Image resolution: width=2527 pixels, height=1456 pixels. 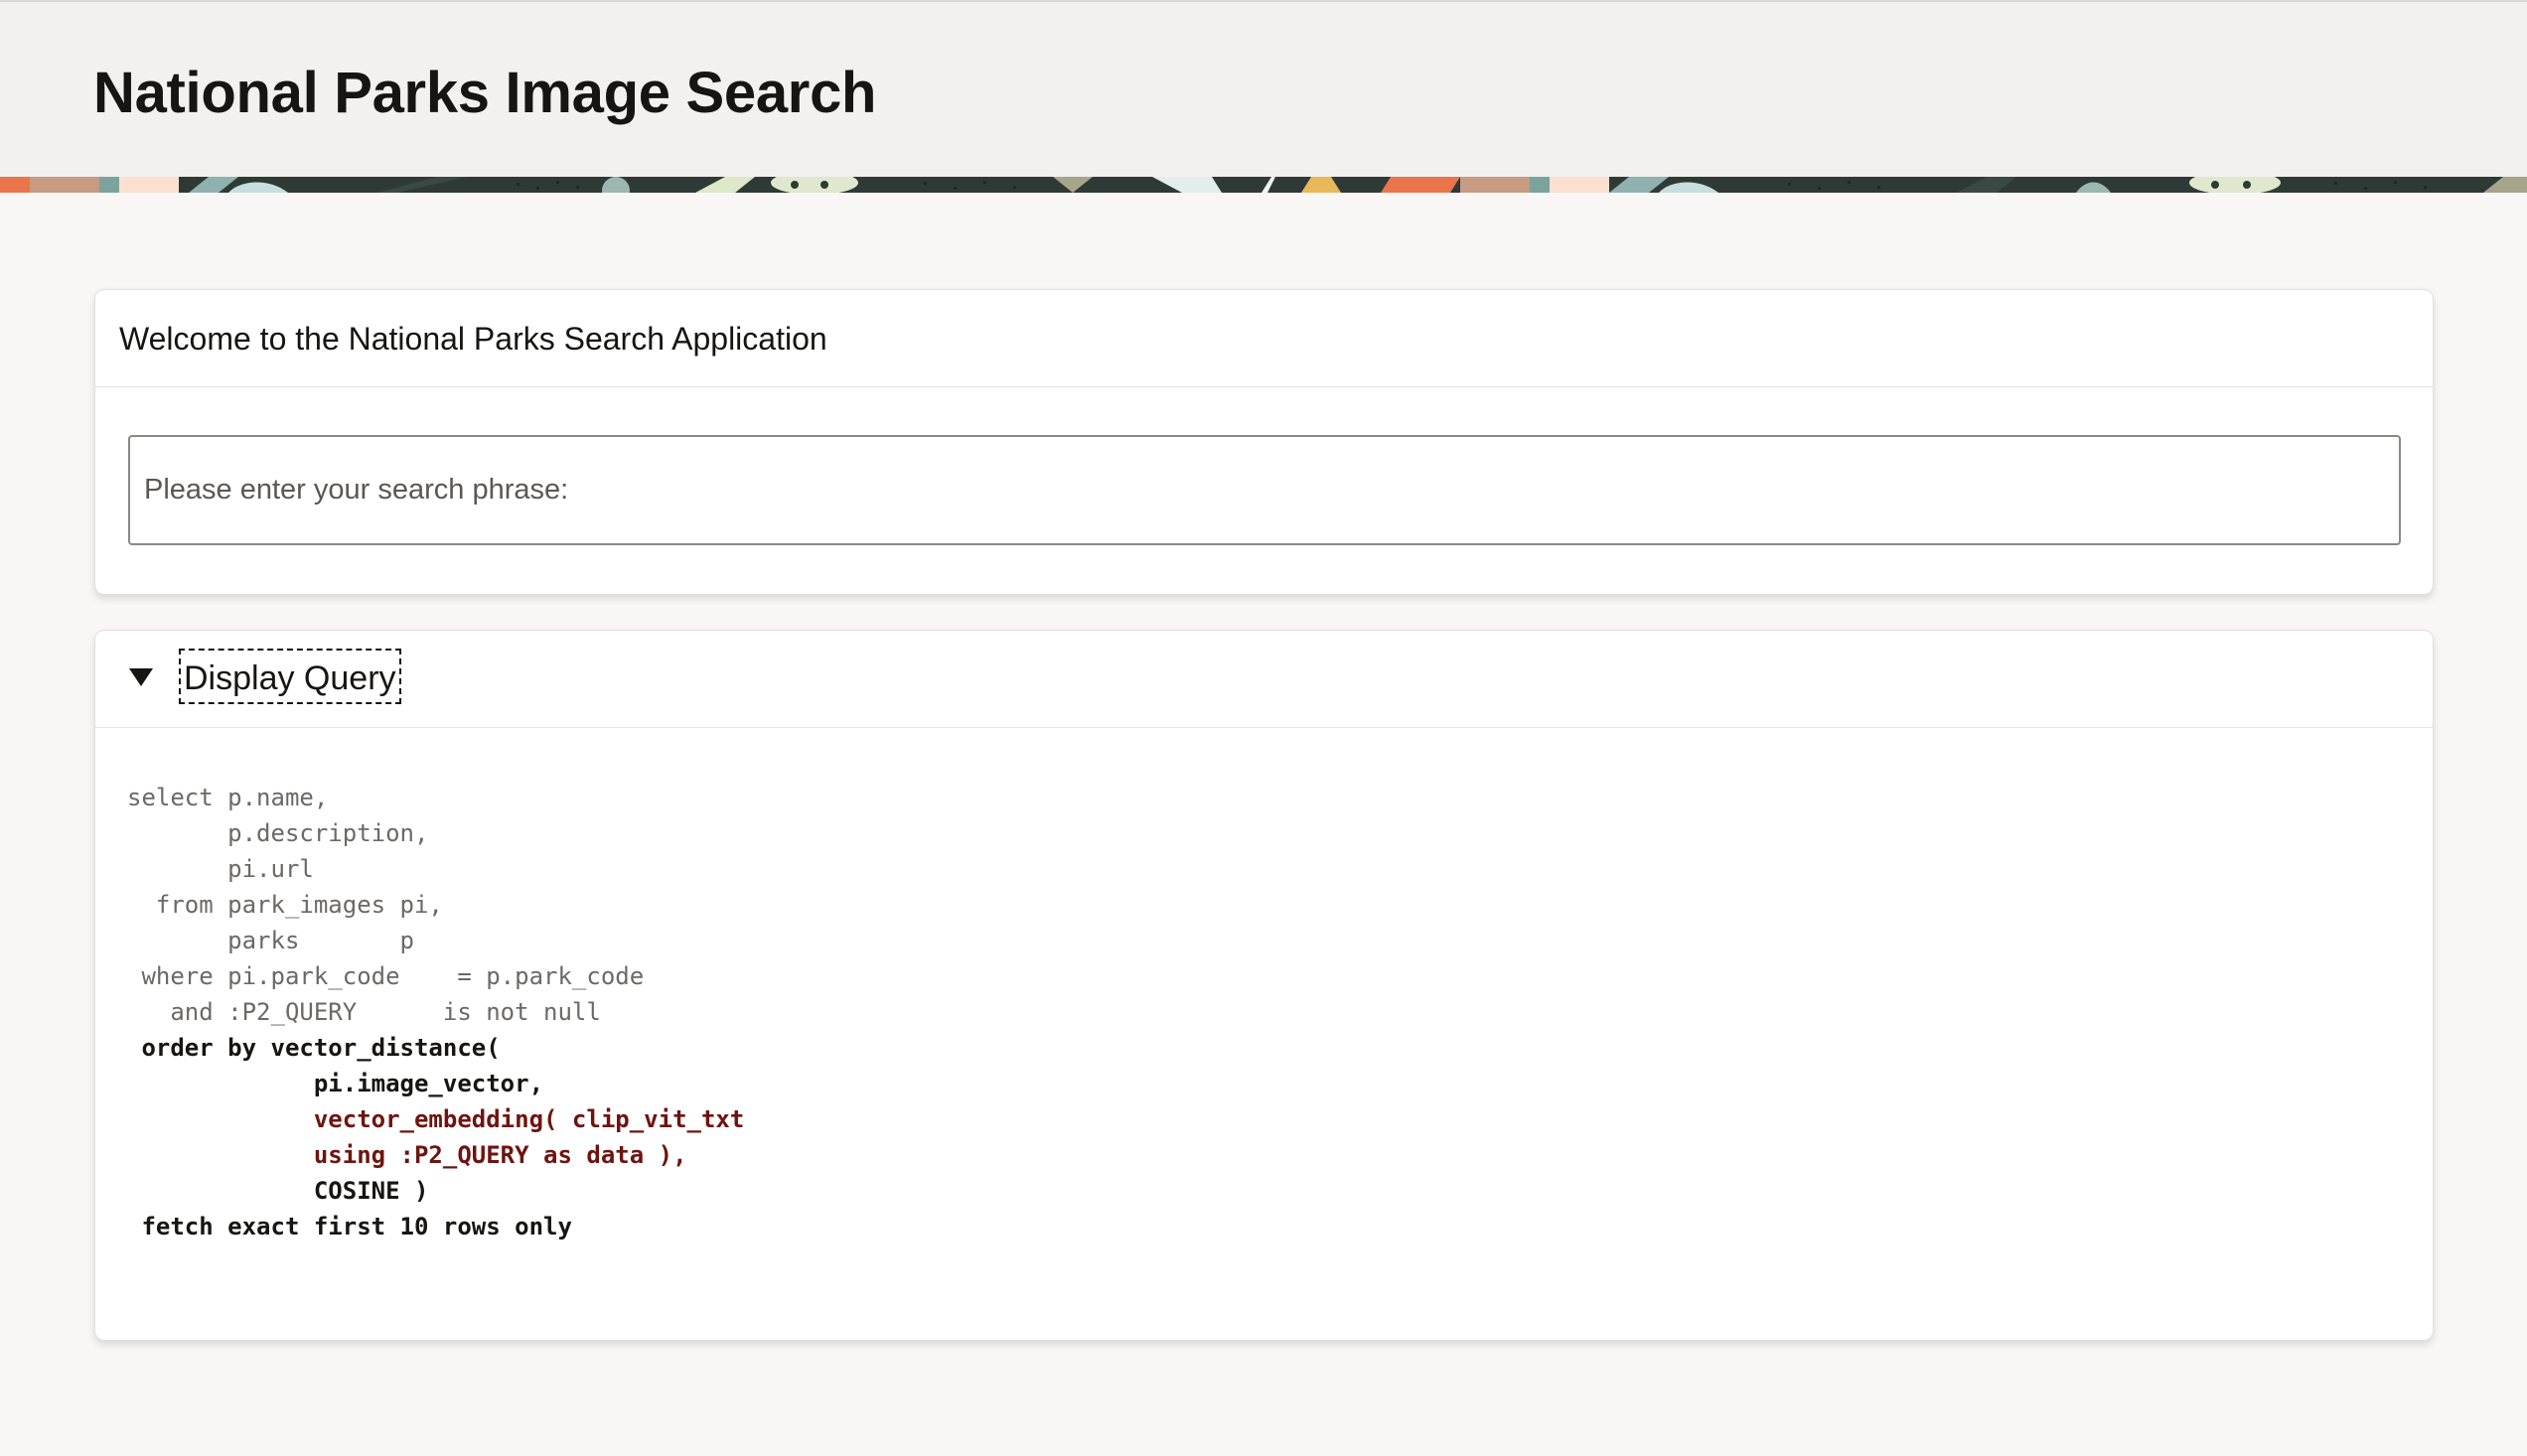 What do you see at coordinates (485, 93) in the screenshot?
I see `app-title: National Parks Image Search` at bounding box center [485, 93].